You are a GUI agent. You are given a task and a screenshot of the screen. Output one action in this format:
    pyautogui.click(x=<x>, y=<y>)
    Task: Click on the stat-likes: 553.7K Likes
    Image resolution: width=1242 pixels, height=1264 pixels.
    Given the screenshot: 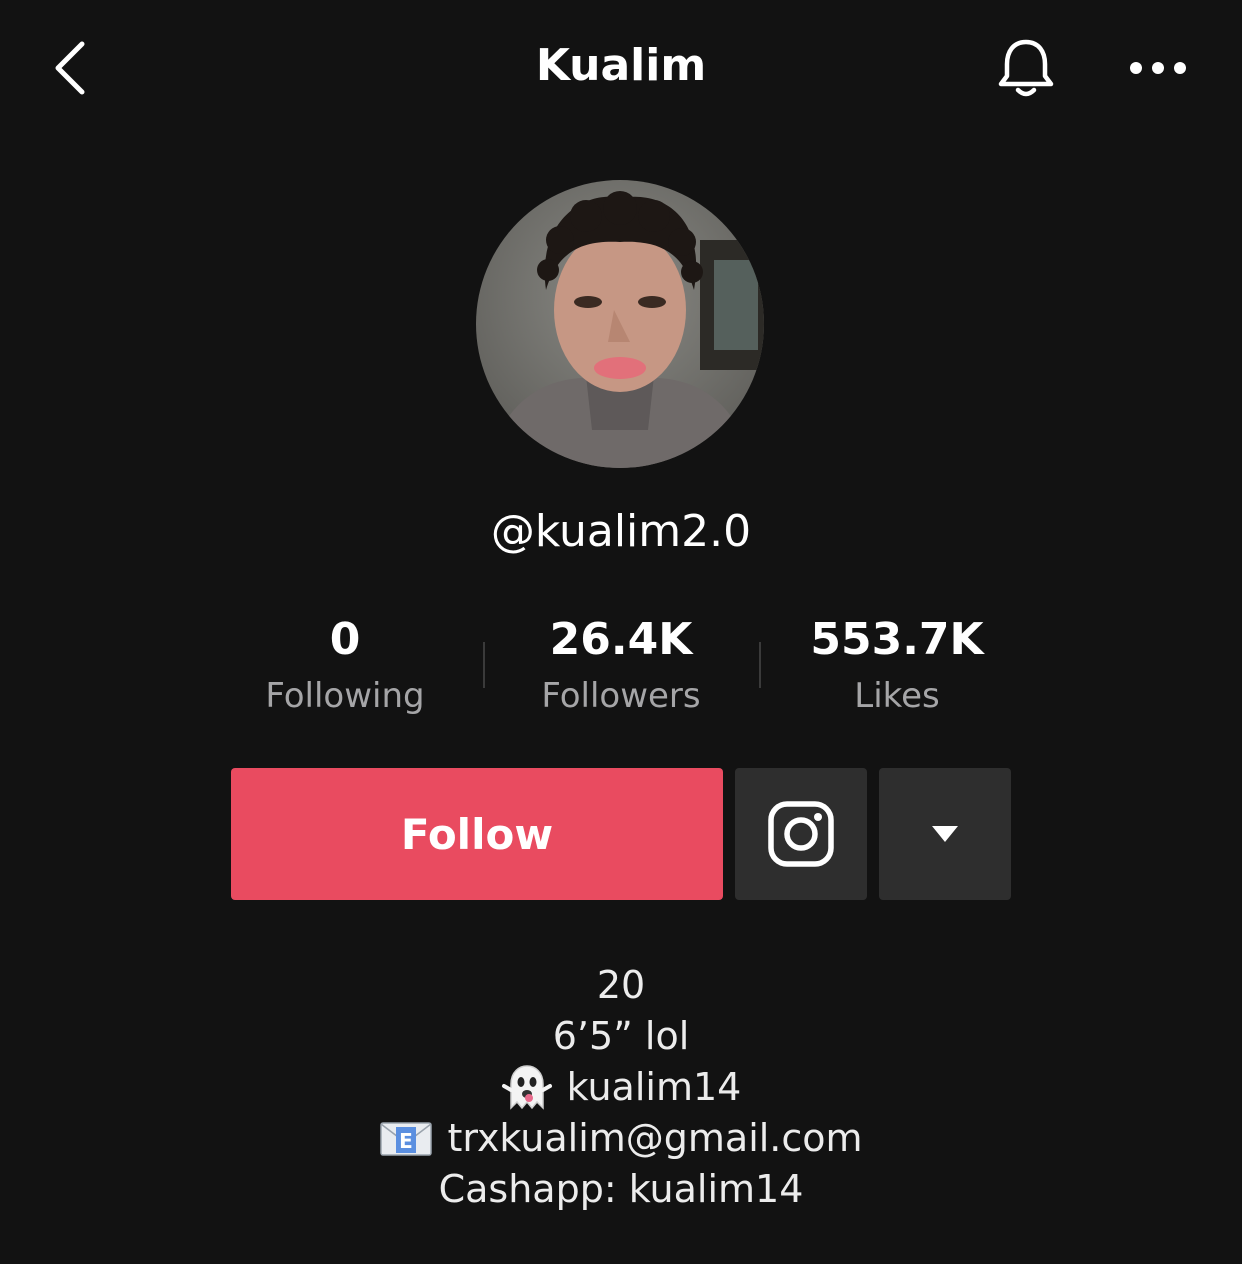 What is the action you would take?
    pyautogui.click(x=897, y=665)
    